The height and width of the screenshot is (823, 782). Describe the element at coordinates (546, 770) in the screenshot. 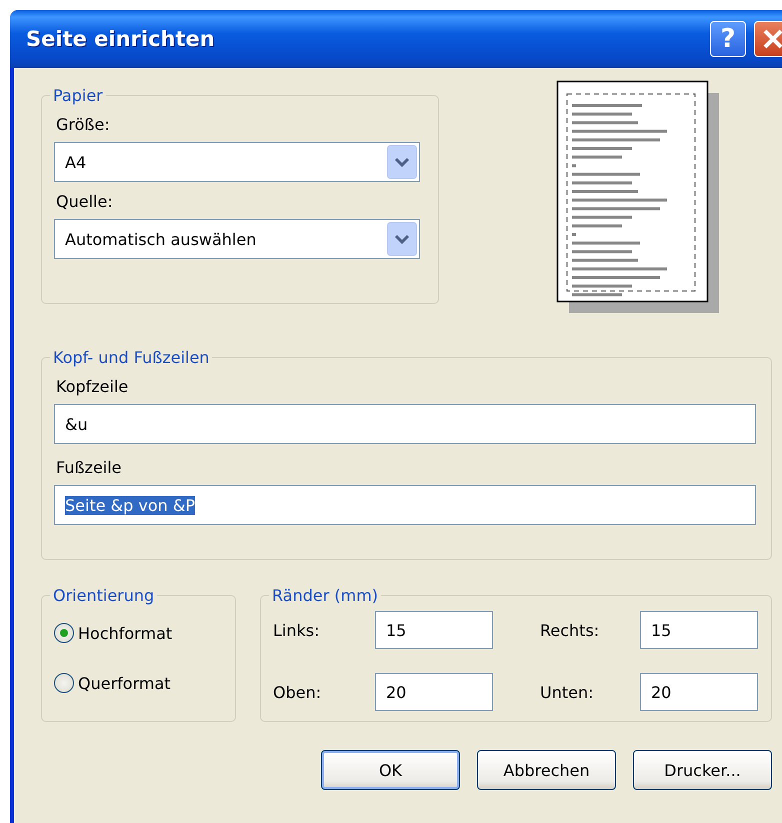

I see `dialog-button: Abbrechen` at that location.